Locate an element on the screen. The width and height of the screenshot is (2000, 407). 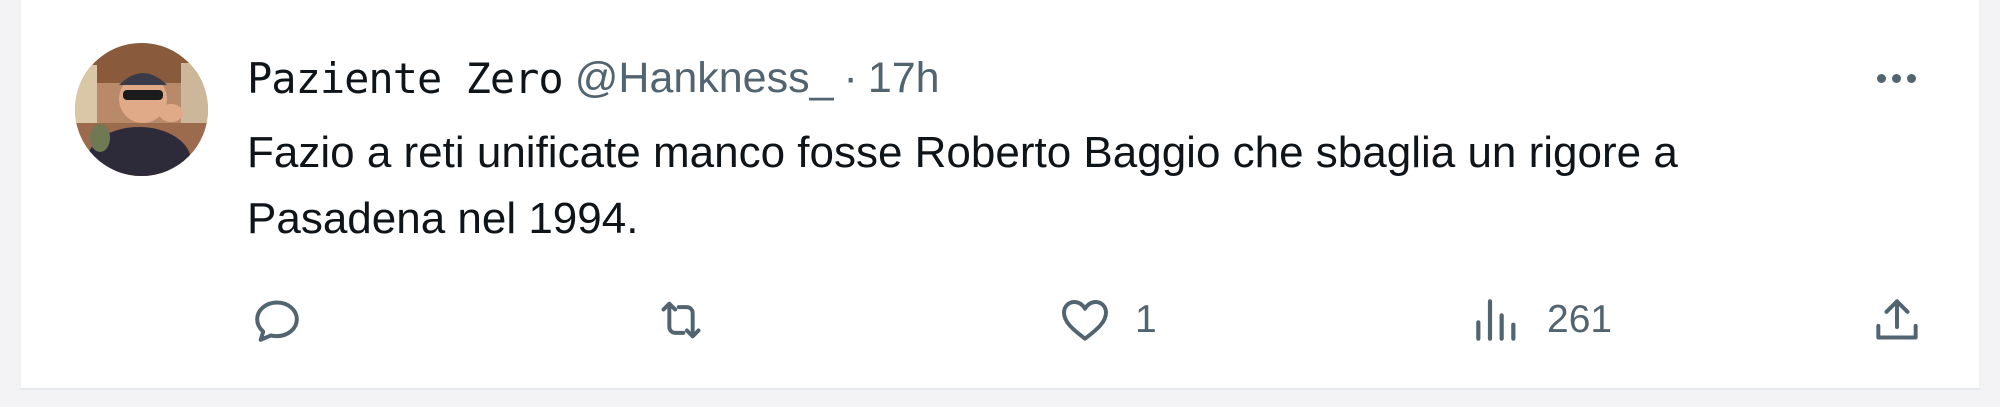
reply-button is located at coordinates (277, 320).